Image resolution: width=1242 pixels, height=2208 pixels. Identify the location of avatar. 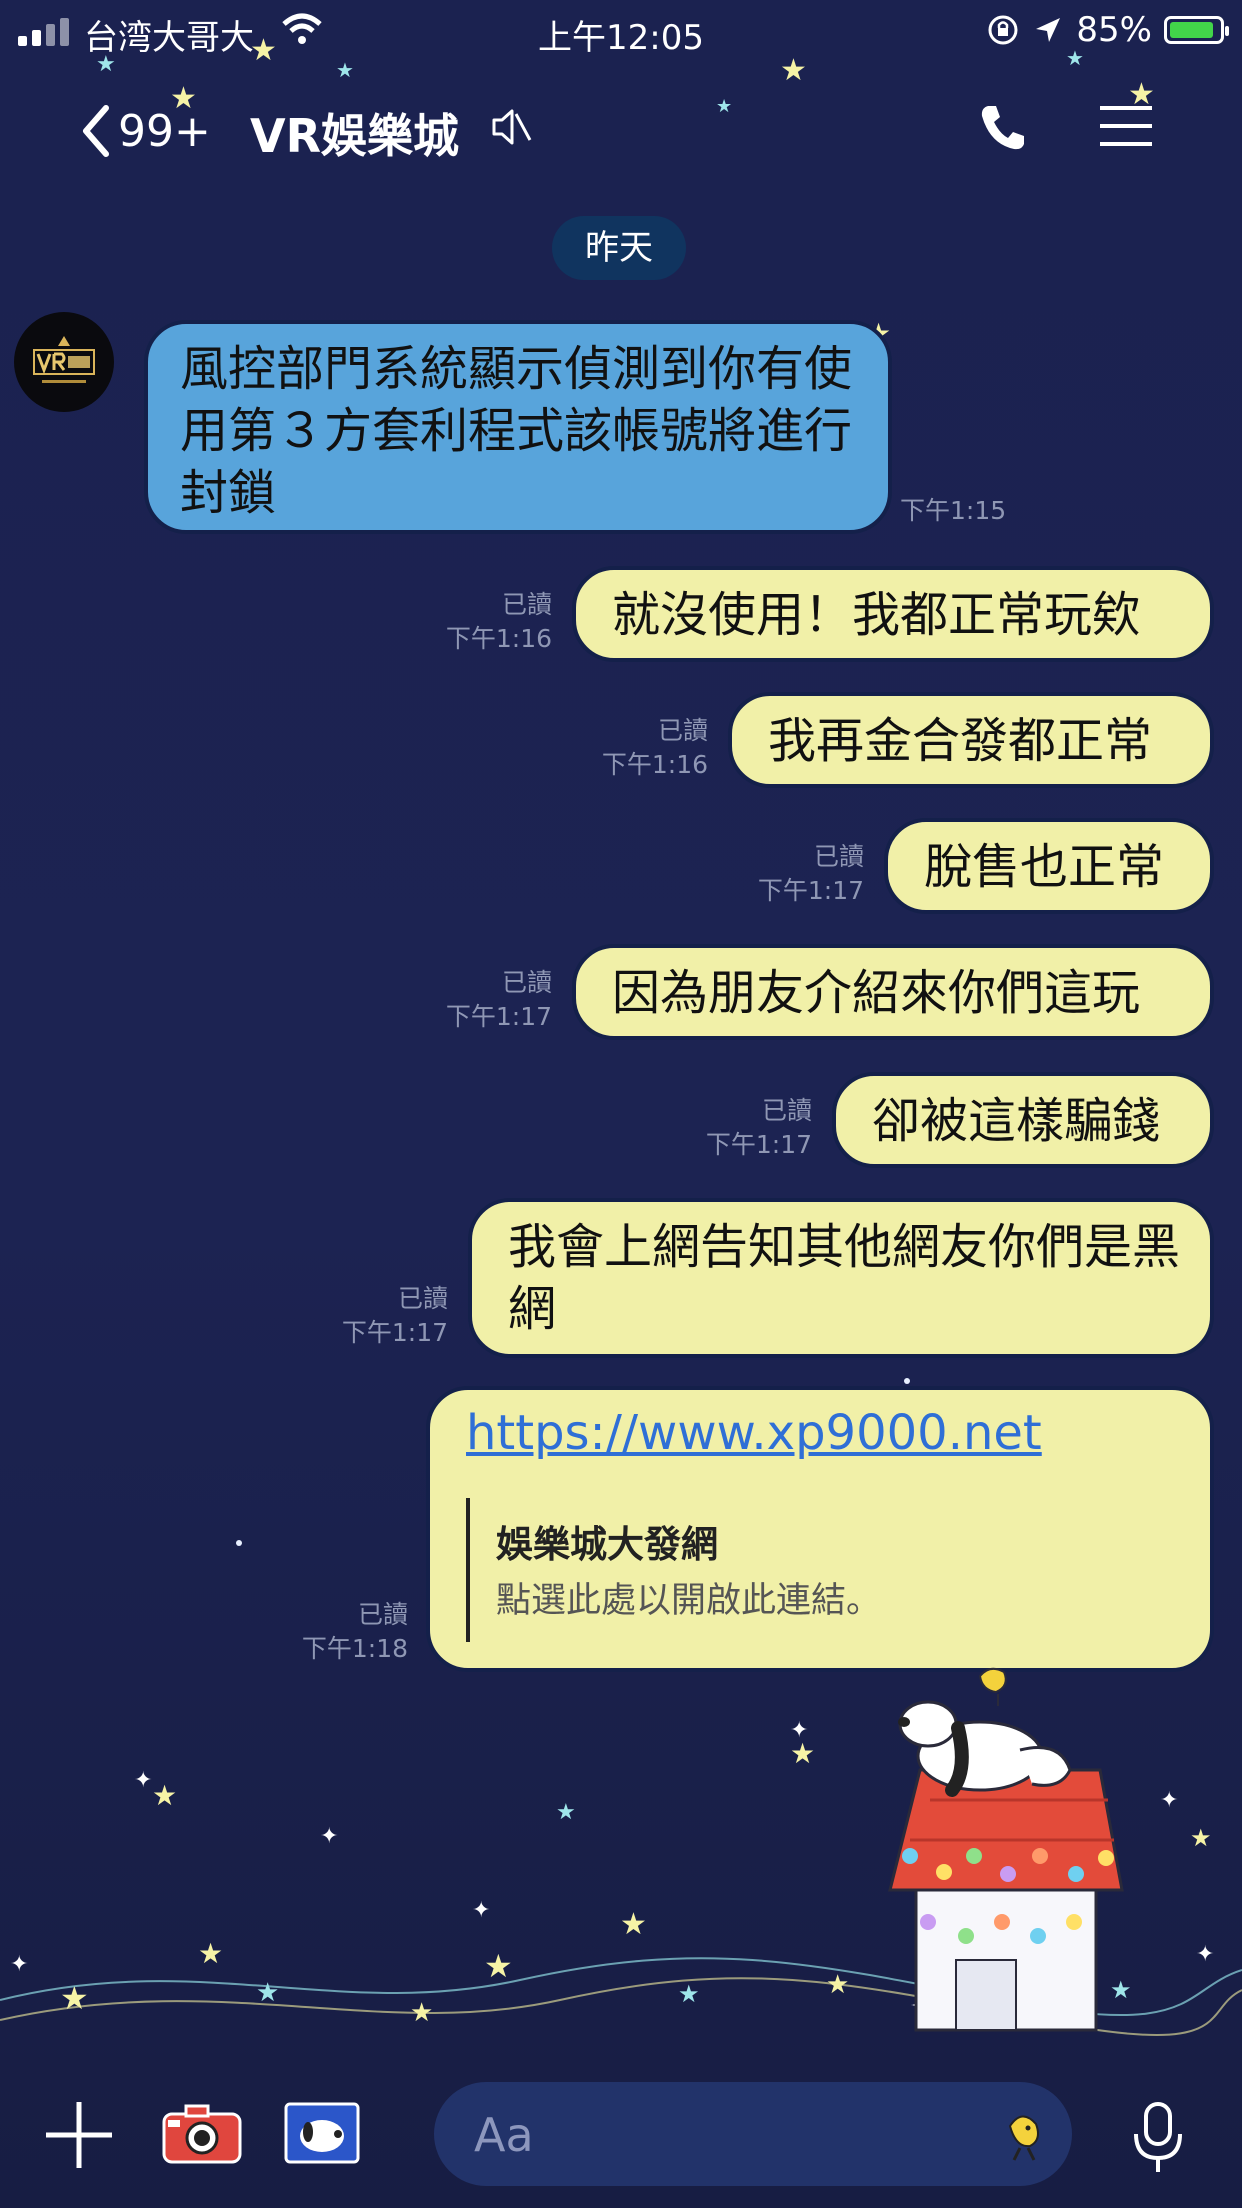
(64, 362).